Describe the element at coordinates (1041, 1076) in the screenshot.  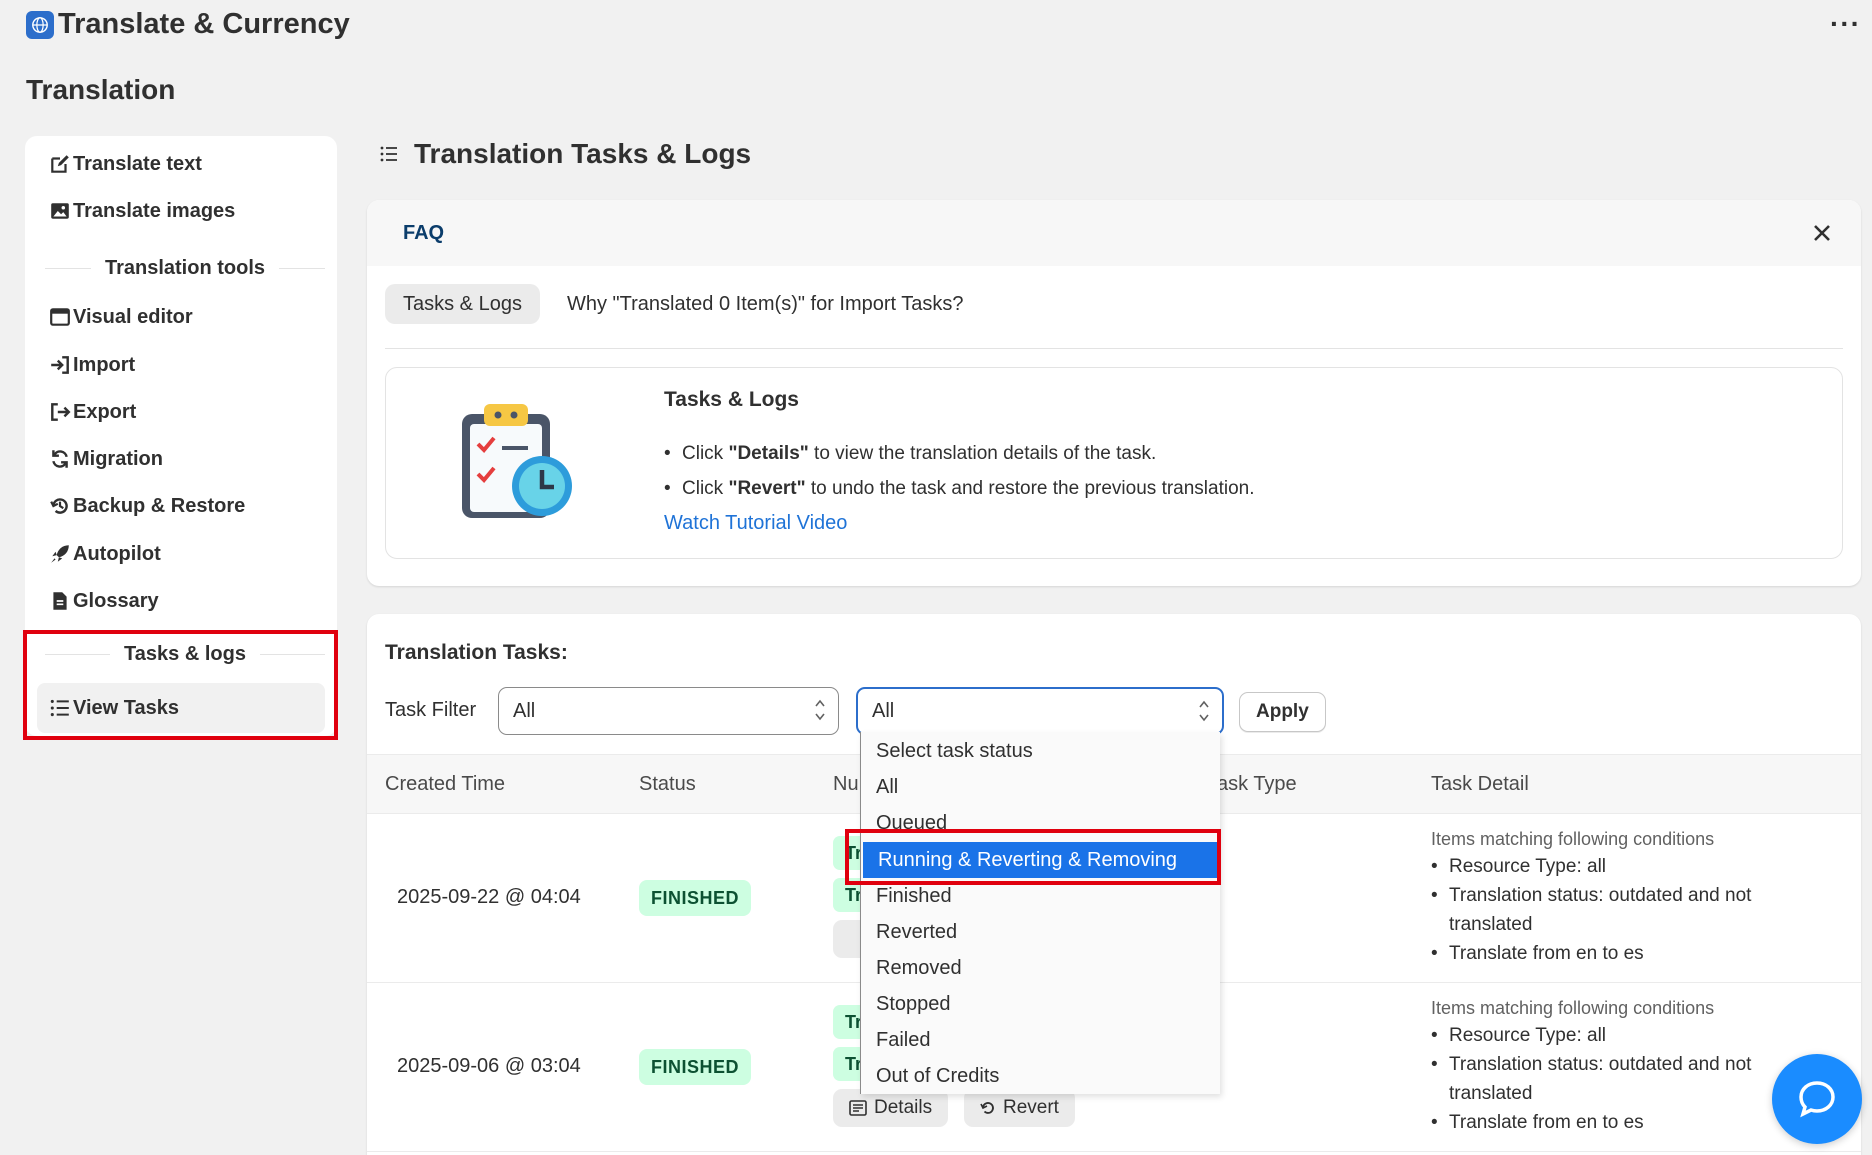
I see `dropdown-option-out-of-credits: Out of Credits` at that location.